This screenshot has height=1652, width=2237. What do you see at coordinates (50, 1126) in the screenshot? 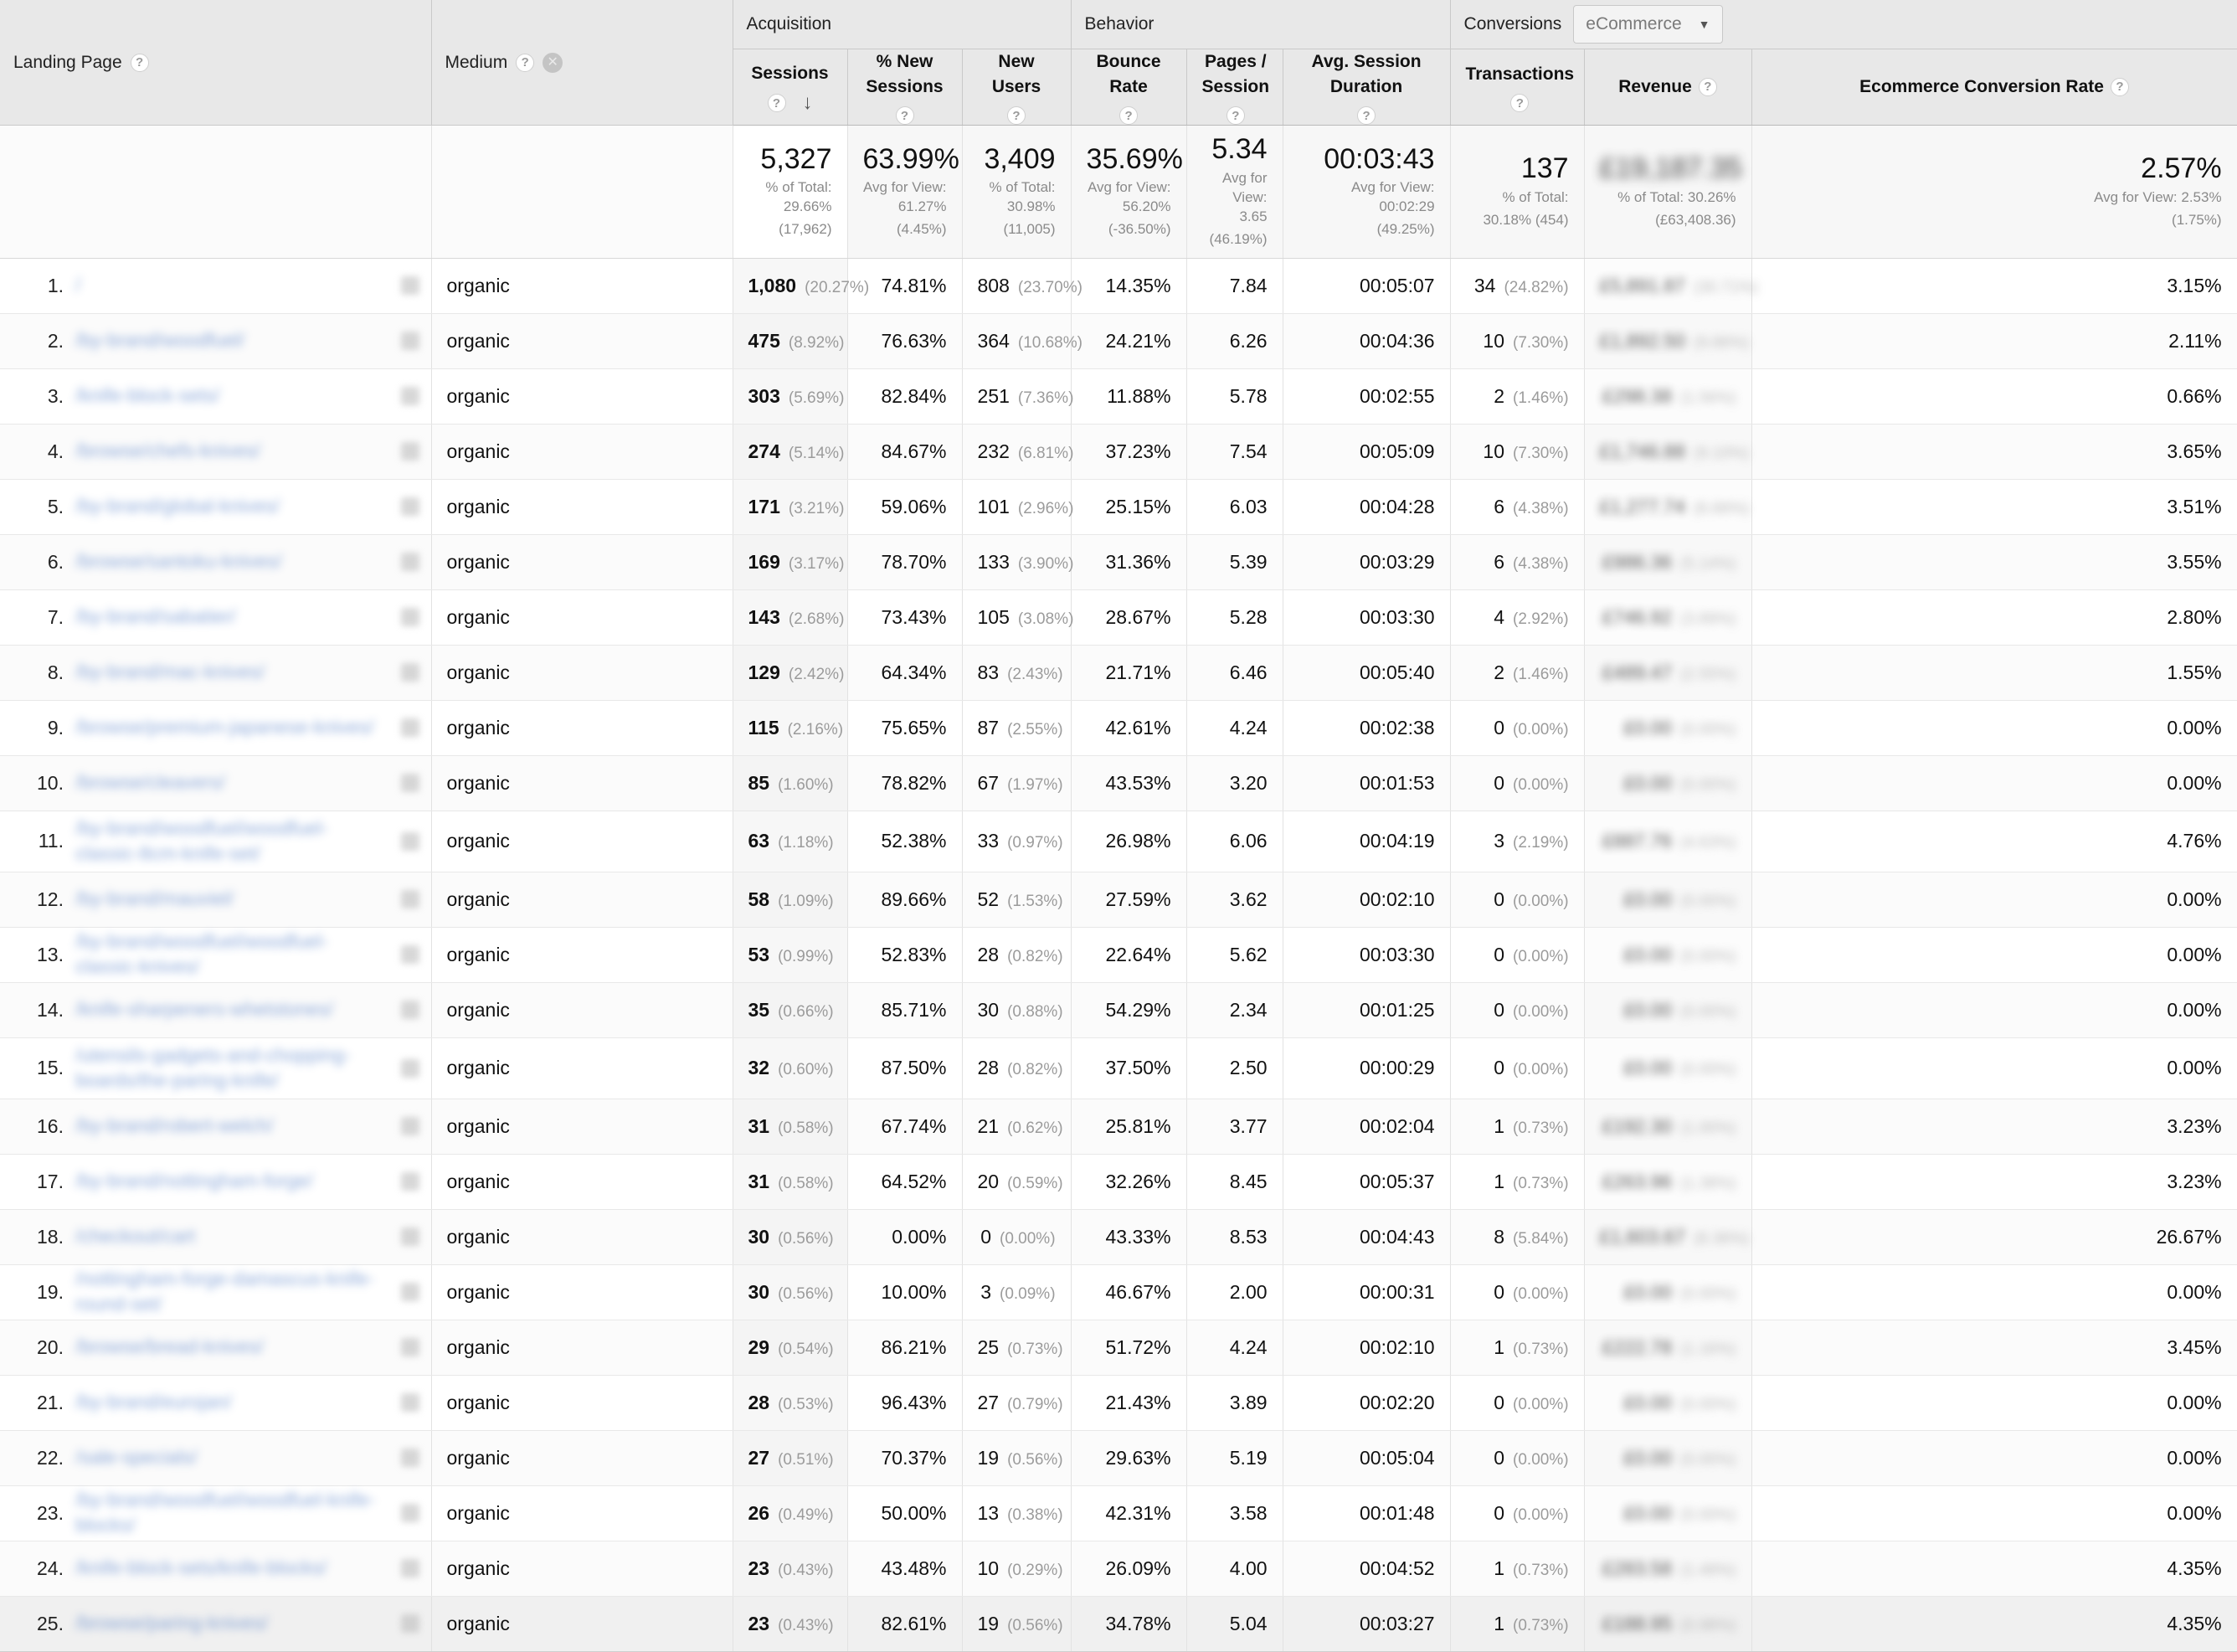
I see `row-index: 16.` at bounding box center [50, 1126].